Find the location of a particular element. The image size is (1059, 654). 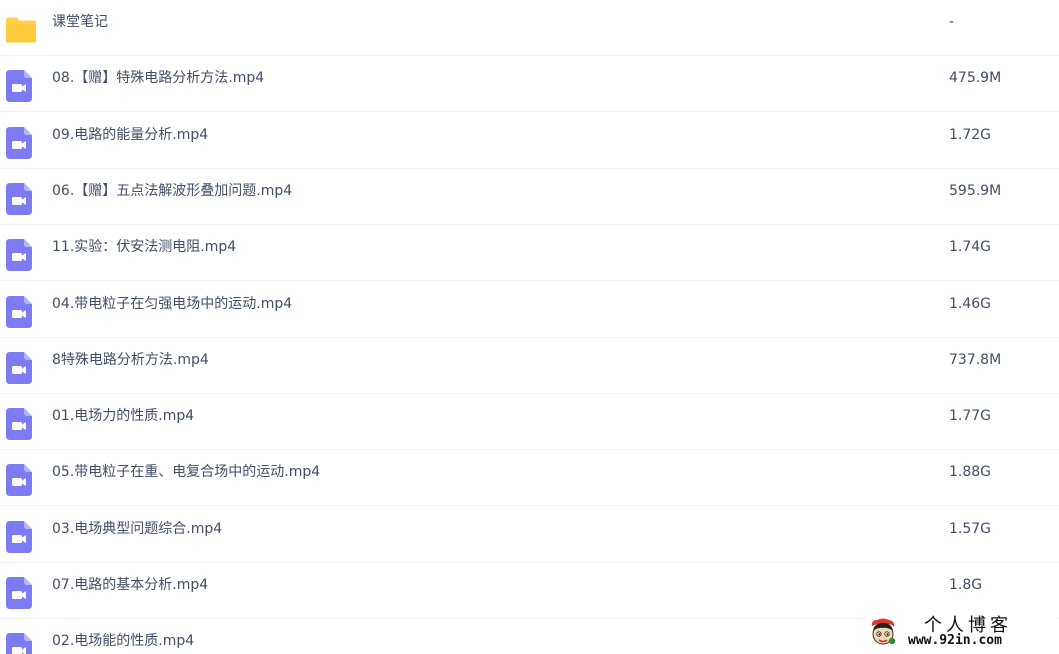

file-size: 475.9M is located at coordinates (975, 78).